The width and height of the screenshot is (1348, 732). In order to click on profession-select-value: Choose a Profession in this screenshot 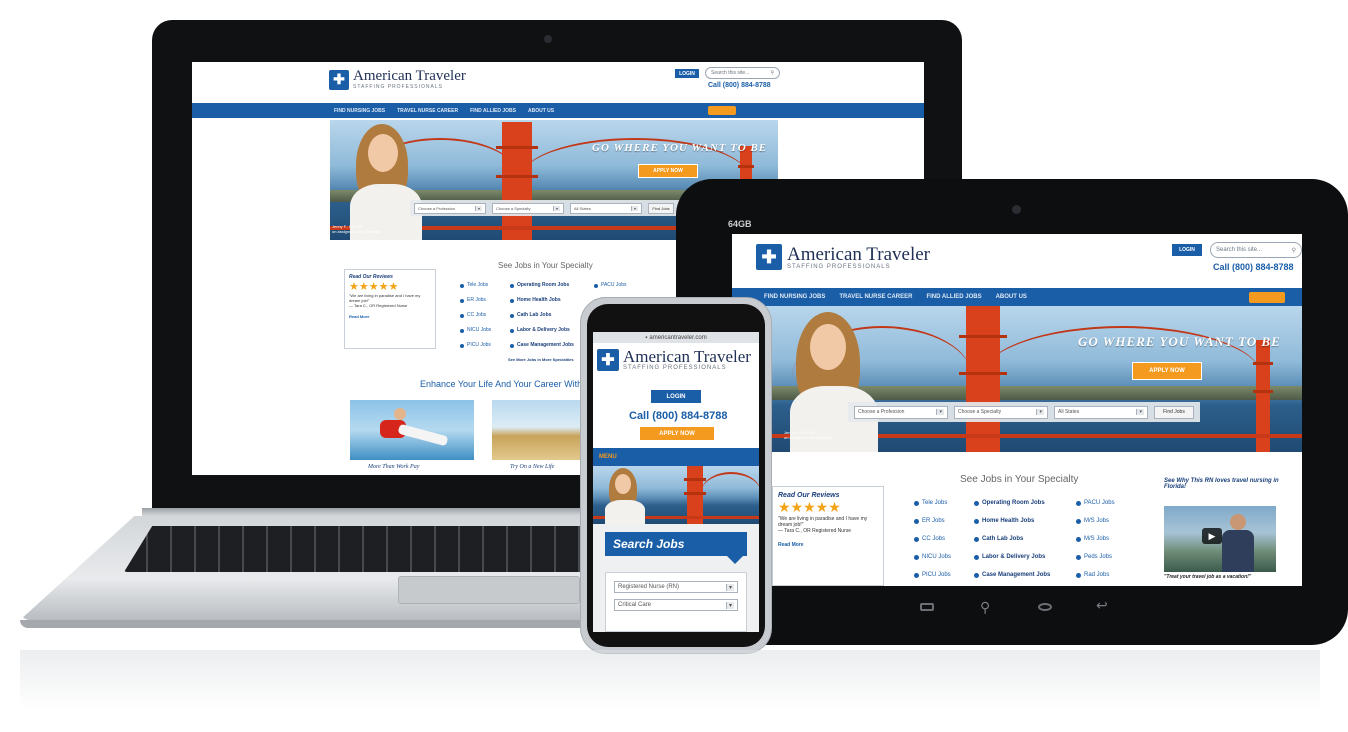, I will do `click(881, 412)`.